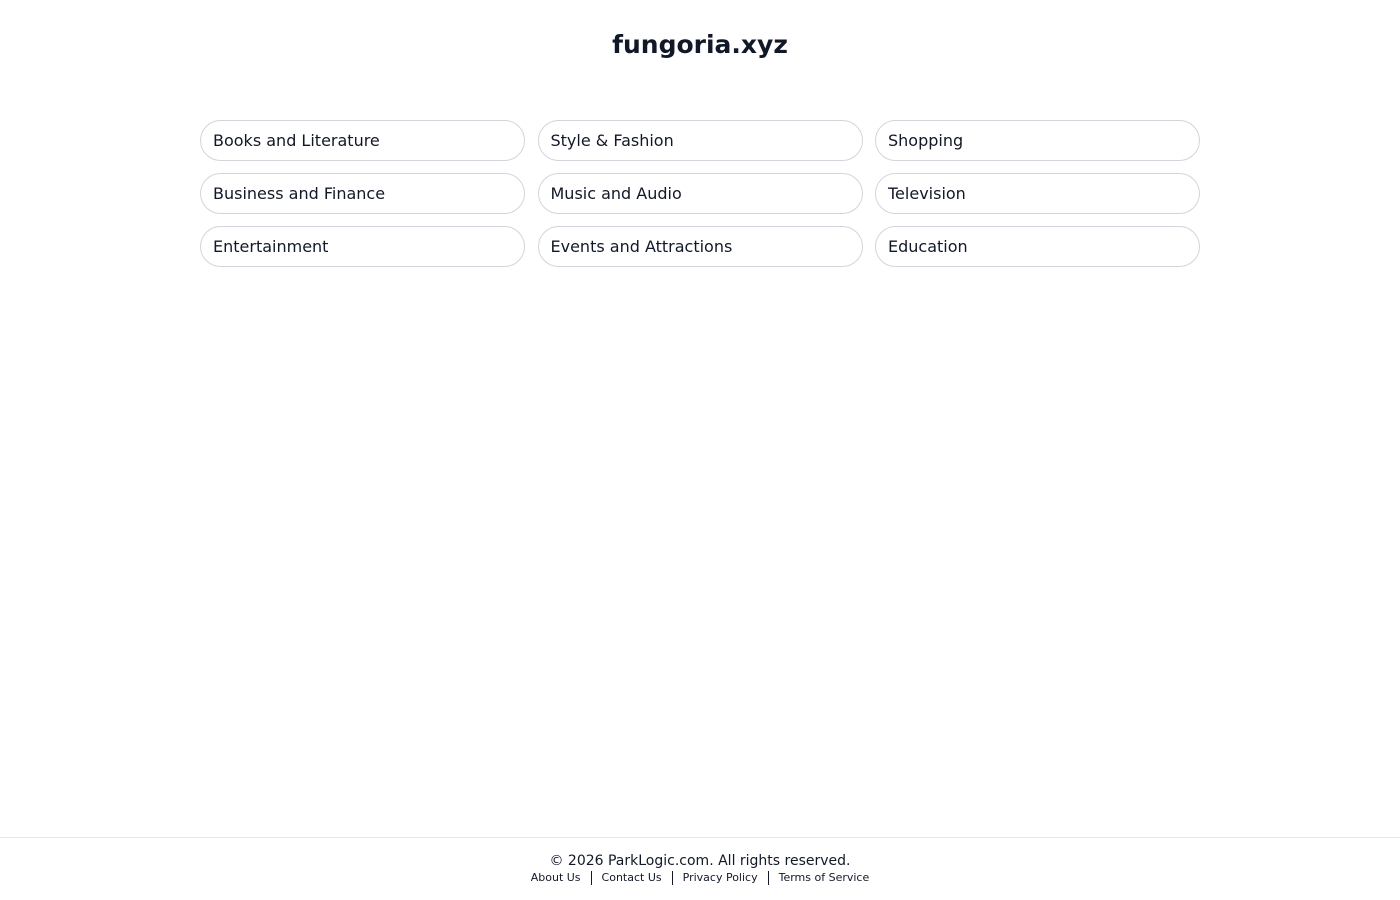  What do you see at coordinates (1037, 193) in the screenshot?
I see `category-link-television: Television` at bounding box center [1037, 193].